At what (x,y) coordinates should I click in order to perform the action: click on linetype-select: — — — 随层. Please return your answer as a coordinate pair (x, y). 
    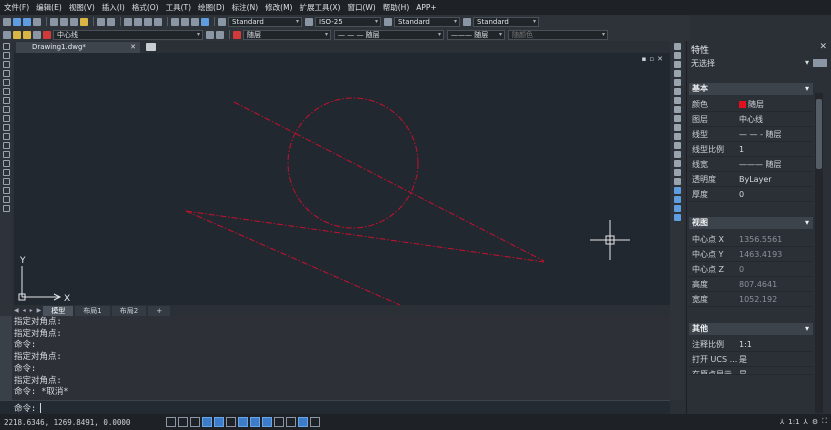
    Looking at the image, I should click on (389, 34).